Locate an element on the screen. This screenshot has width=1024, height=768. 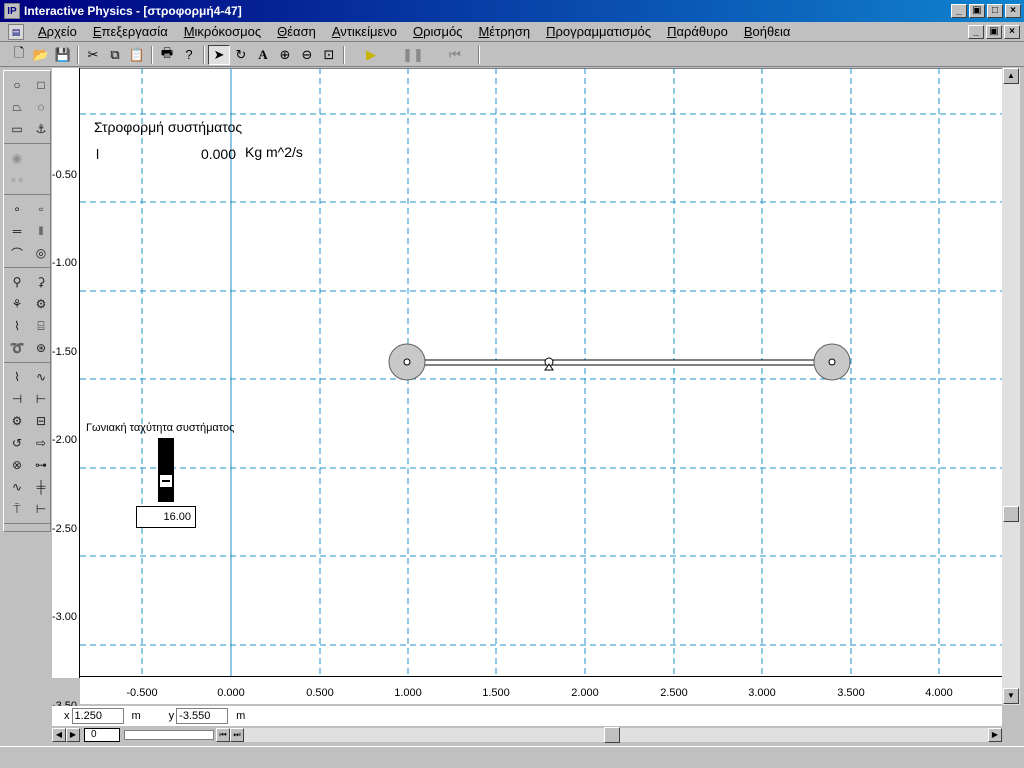
curved-body-tool-icon: ◌ is located at coordinates (41, 107).